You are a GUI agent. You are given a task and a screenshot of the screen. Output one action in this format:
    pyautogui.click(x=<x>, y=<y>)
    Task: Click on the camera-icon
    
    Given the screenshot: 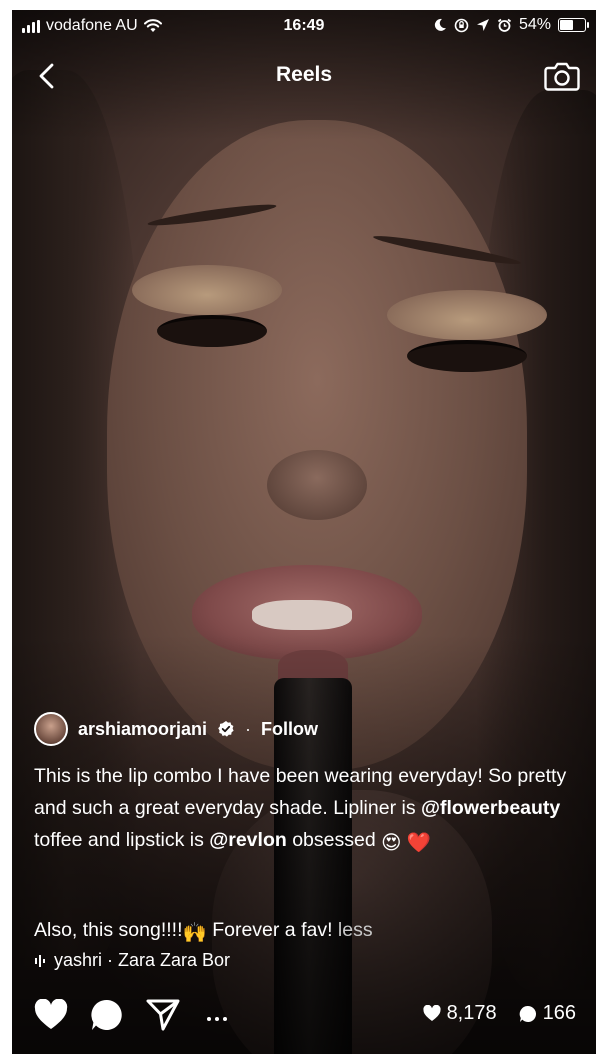 What is the action you would take?
    pyautogui.click(x=562, y=76)
    